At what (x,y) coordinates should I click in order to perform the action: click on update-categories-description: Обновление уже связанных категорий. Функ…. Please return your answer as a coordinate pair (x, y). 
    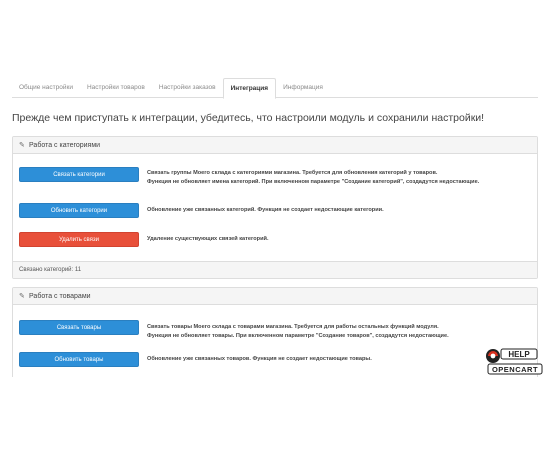
    Looking at the image, I should click on (265, 210).